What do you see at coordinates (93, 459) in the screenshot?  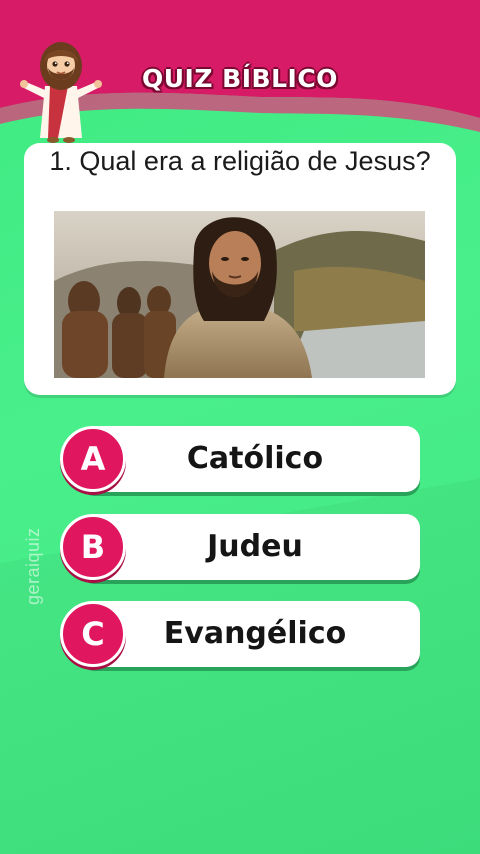 I see `answer-letter-badge: A` at bounding box center [93, 459].